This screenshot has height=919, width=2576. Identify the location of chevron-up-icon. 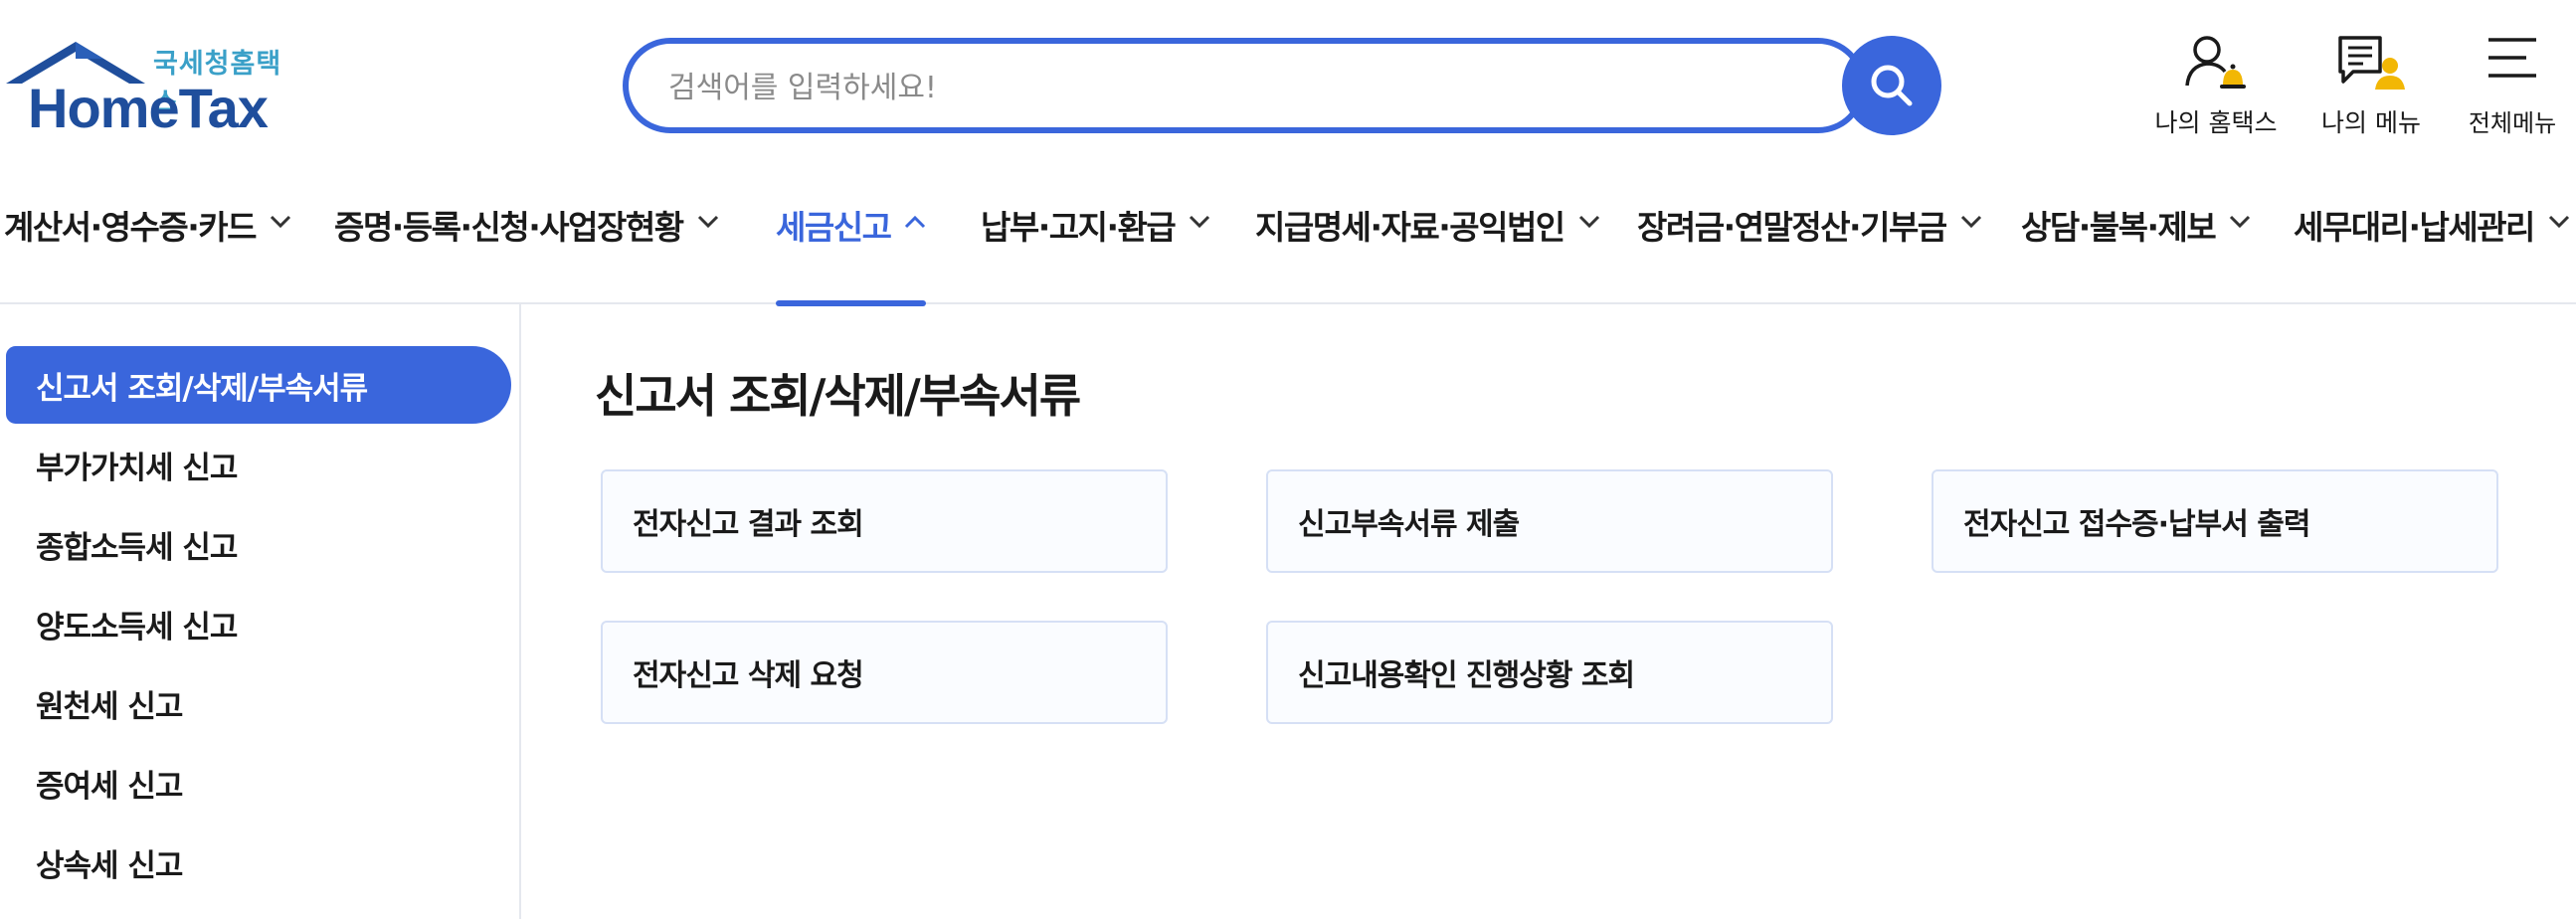
(915, 222).